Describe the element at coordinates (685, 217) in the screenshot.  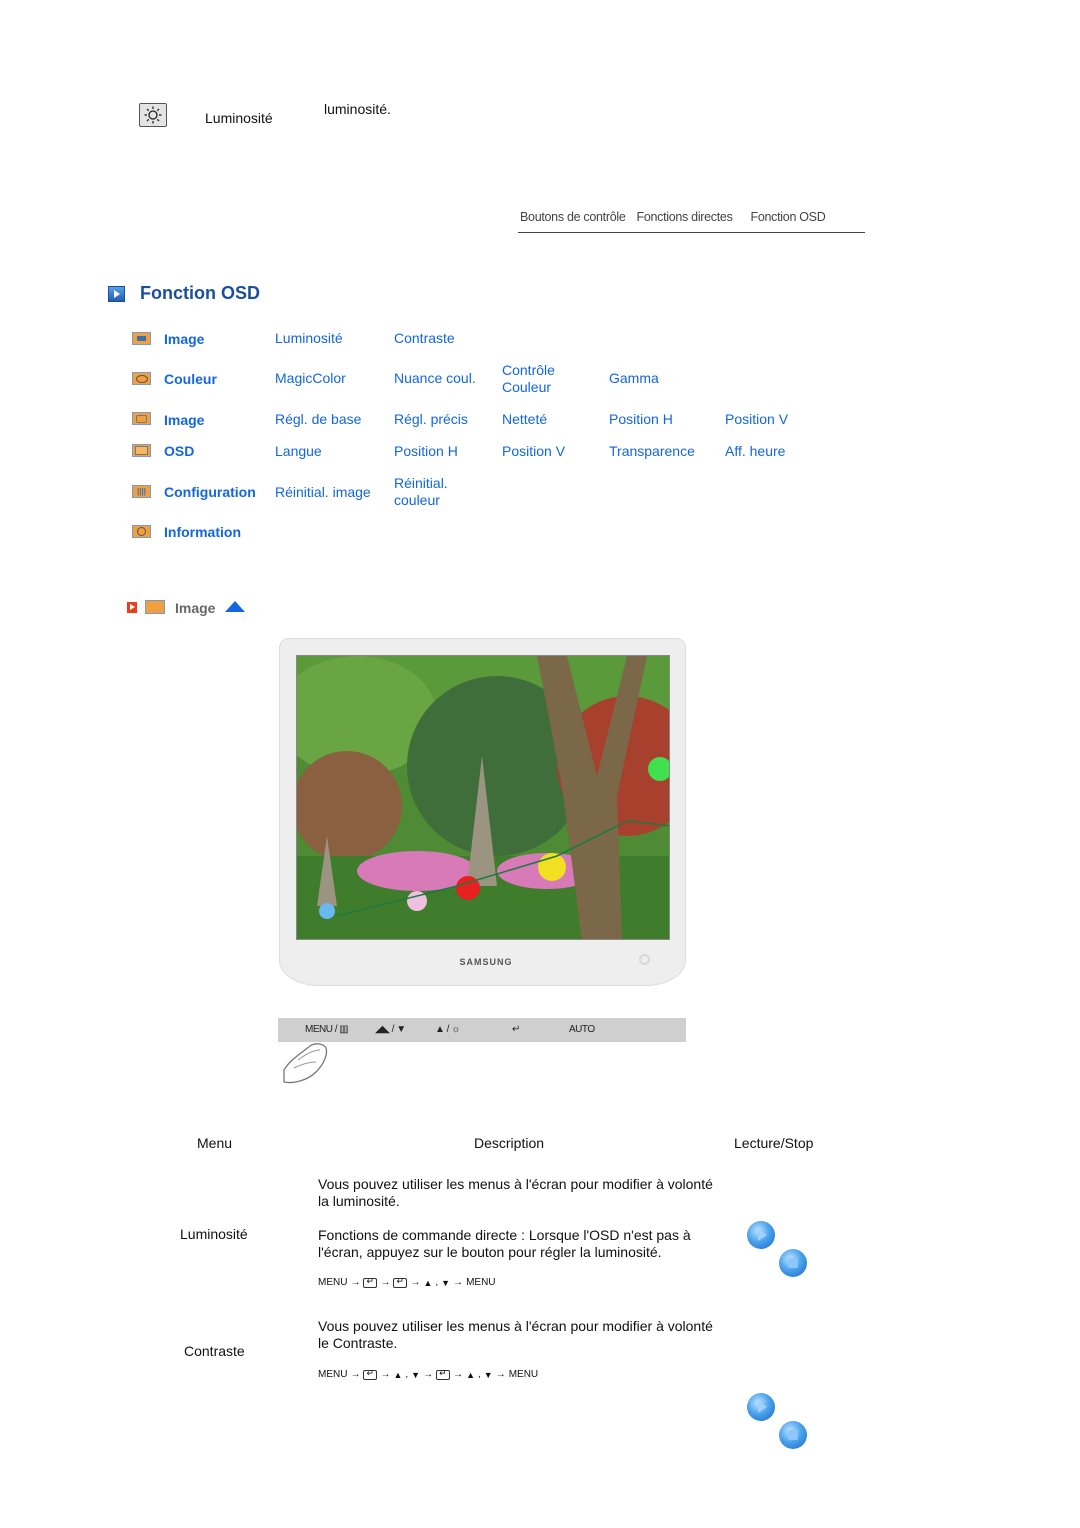
I see `nav-tab-fonctions-directes: Fonctions directes` at that location.